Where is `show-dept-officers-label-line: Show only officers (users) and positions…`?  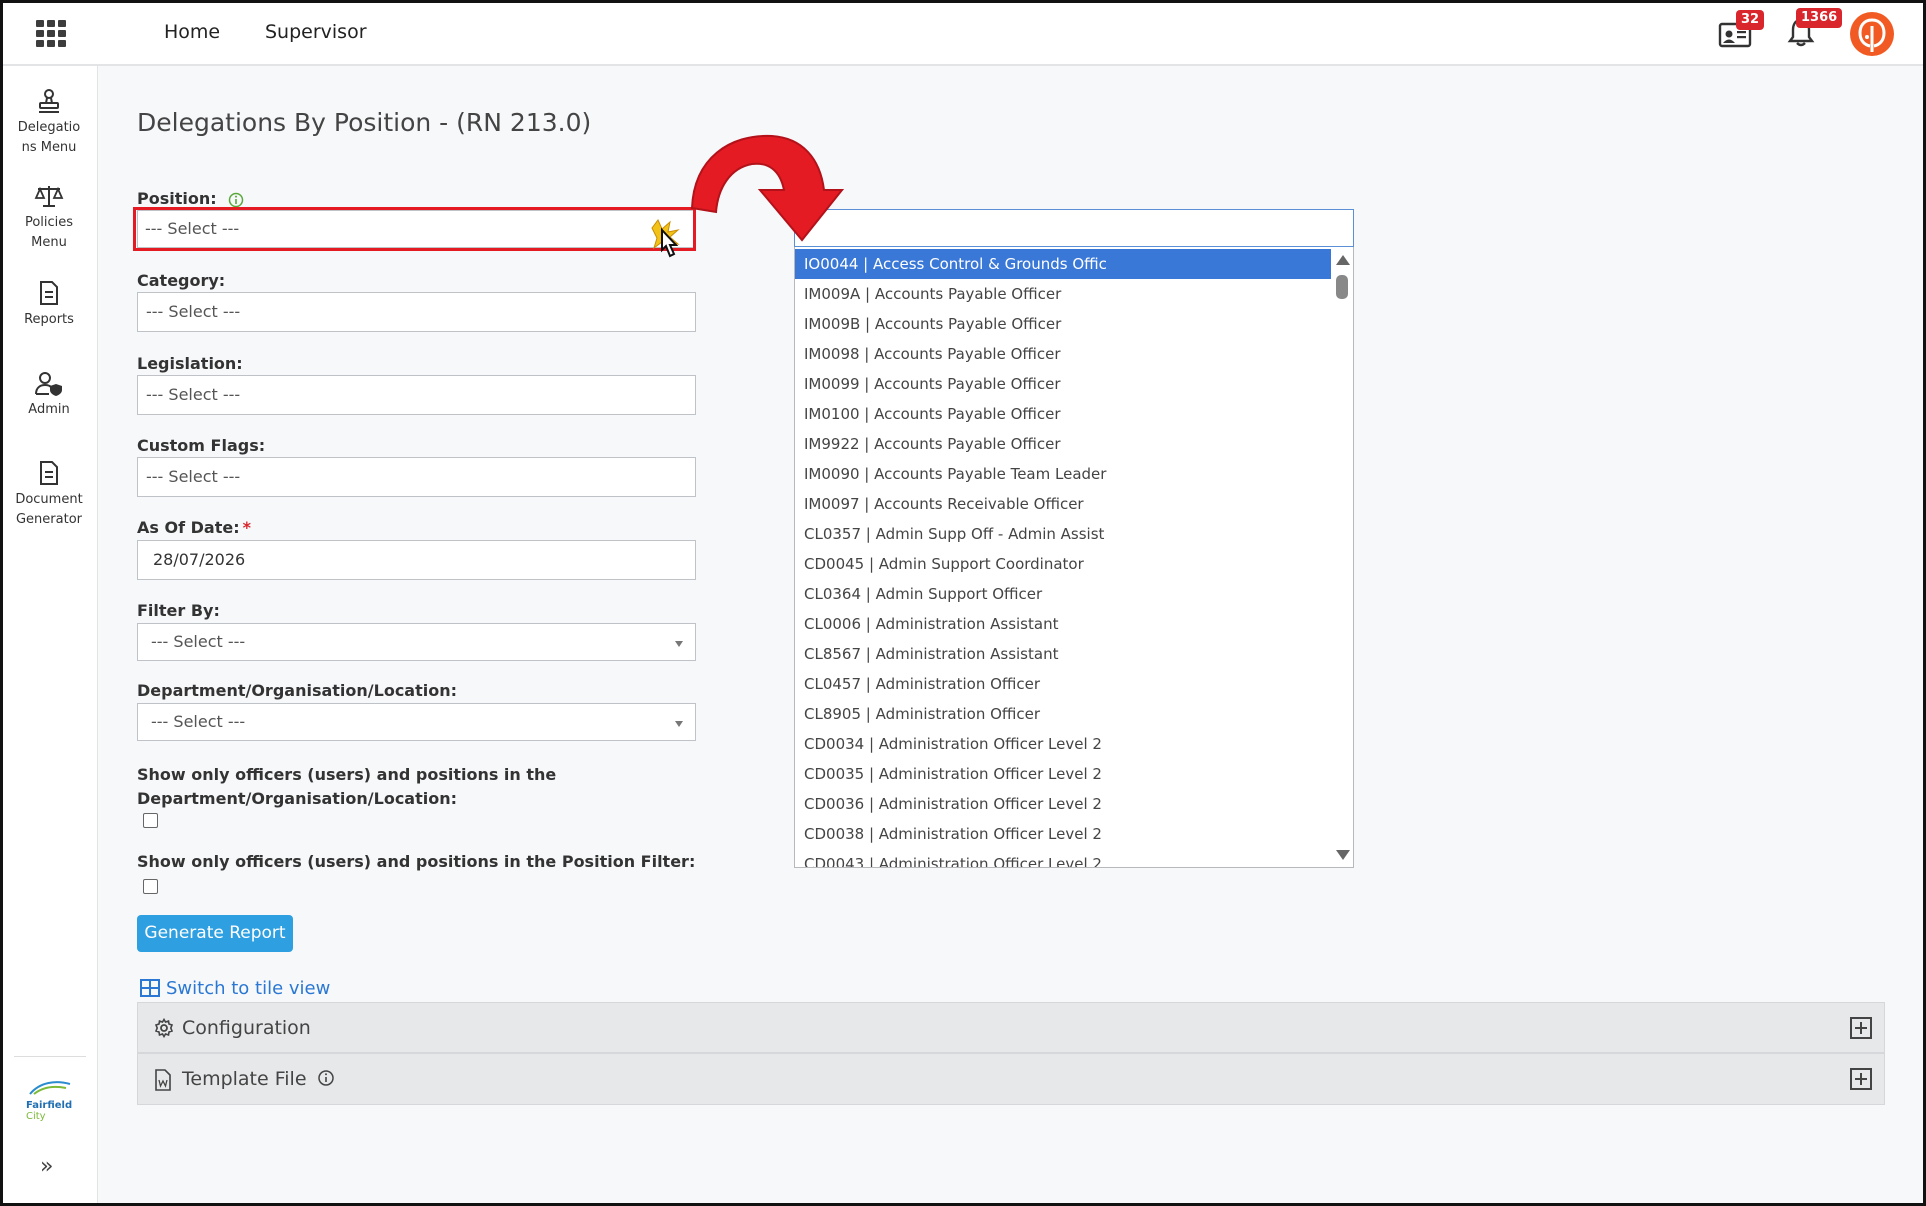
show-dept-officers-label-line: Show only officers (users) and positions… is located at coordinates (347, 774).